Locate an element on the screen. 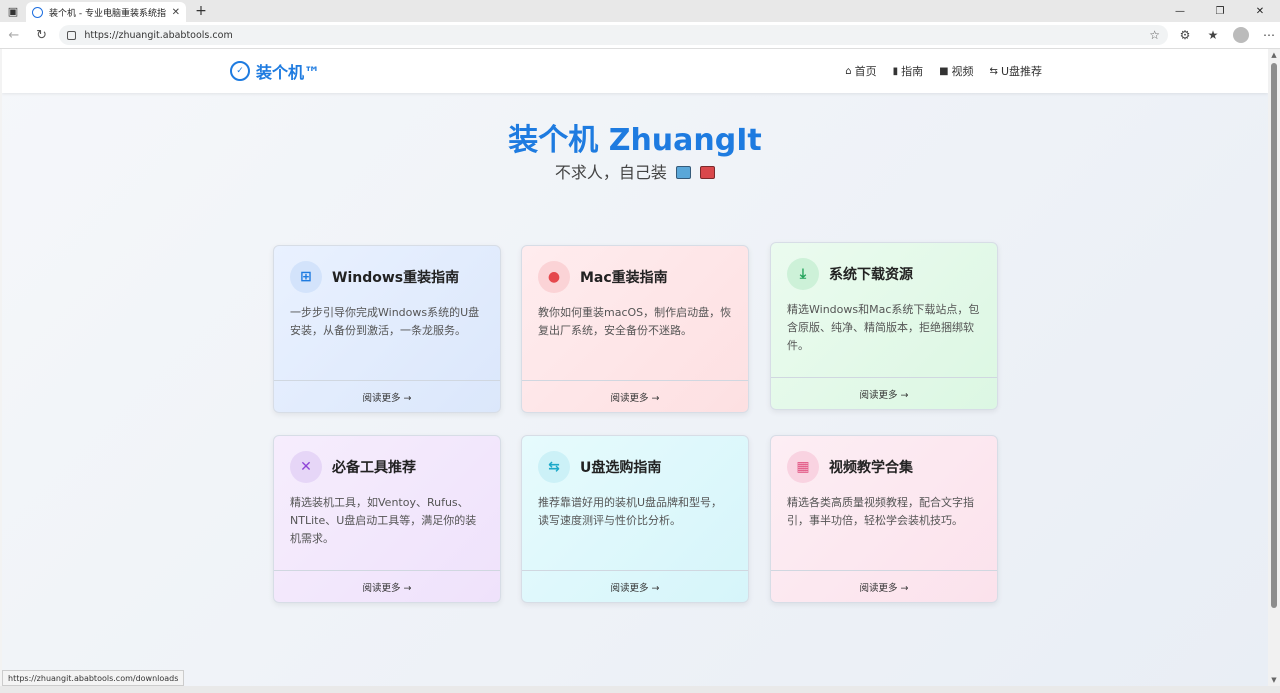 Image resolution: width=1280 pixels, height=693 pixels. more-menu-icon: ⋯ is located at coordinates (1269, 35).